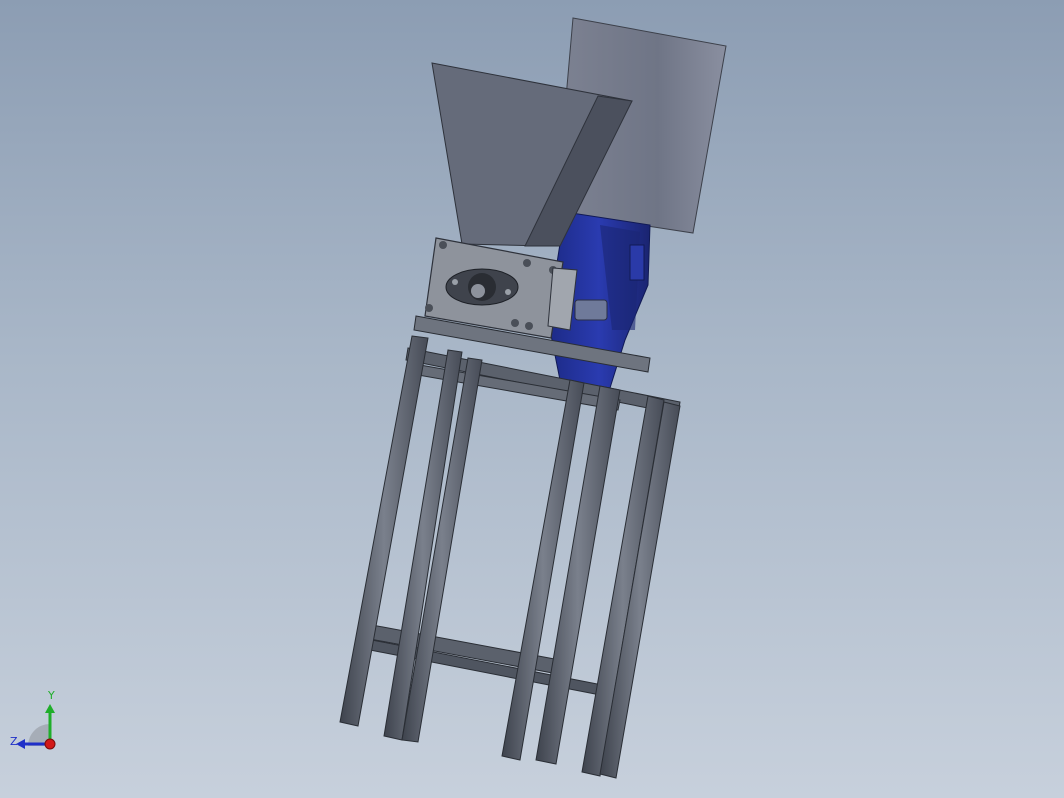 This screenshot has width=1064, height=798. What do you see at coordinates (36, 727) in the screenshot?
I see `triad-axes-icon` at bounding box center [36, 727].